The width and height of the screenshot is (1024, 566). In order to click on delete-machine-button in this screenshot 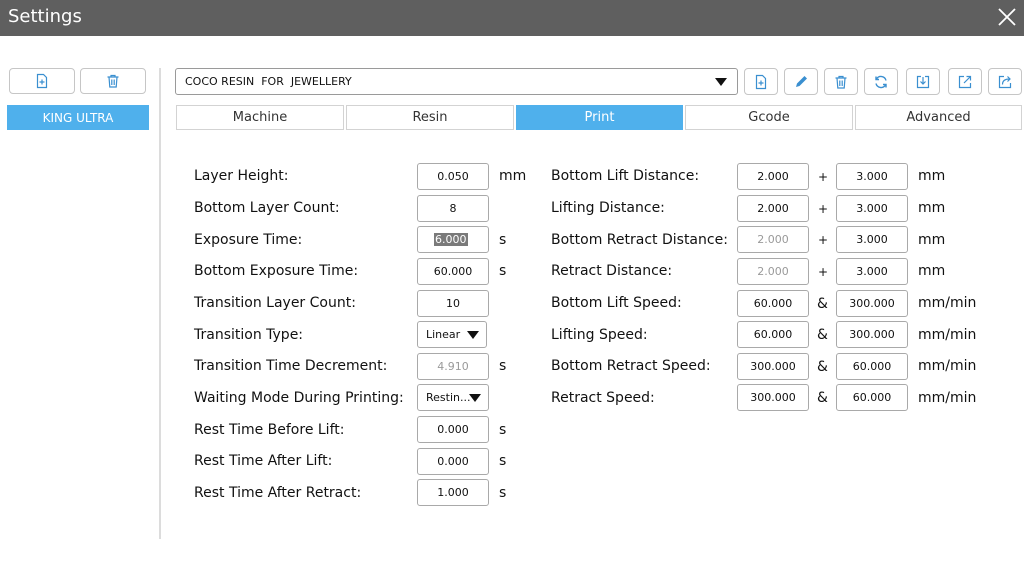, I will do `click(113, 81)`.